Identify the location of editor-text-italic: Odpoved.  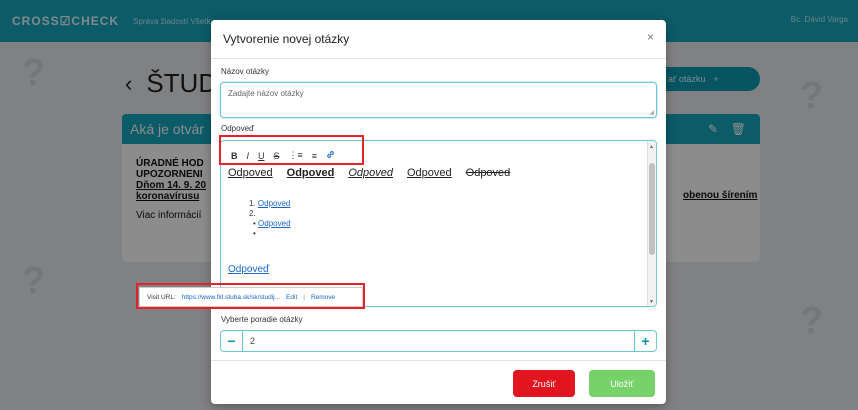
(370, 173).